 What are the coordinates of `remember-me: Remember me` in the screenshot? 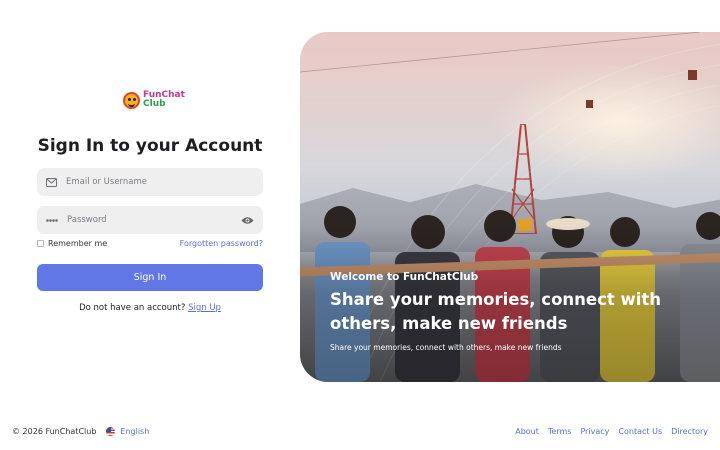 It's located at (72, 243).